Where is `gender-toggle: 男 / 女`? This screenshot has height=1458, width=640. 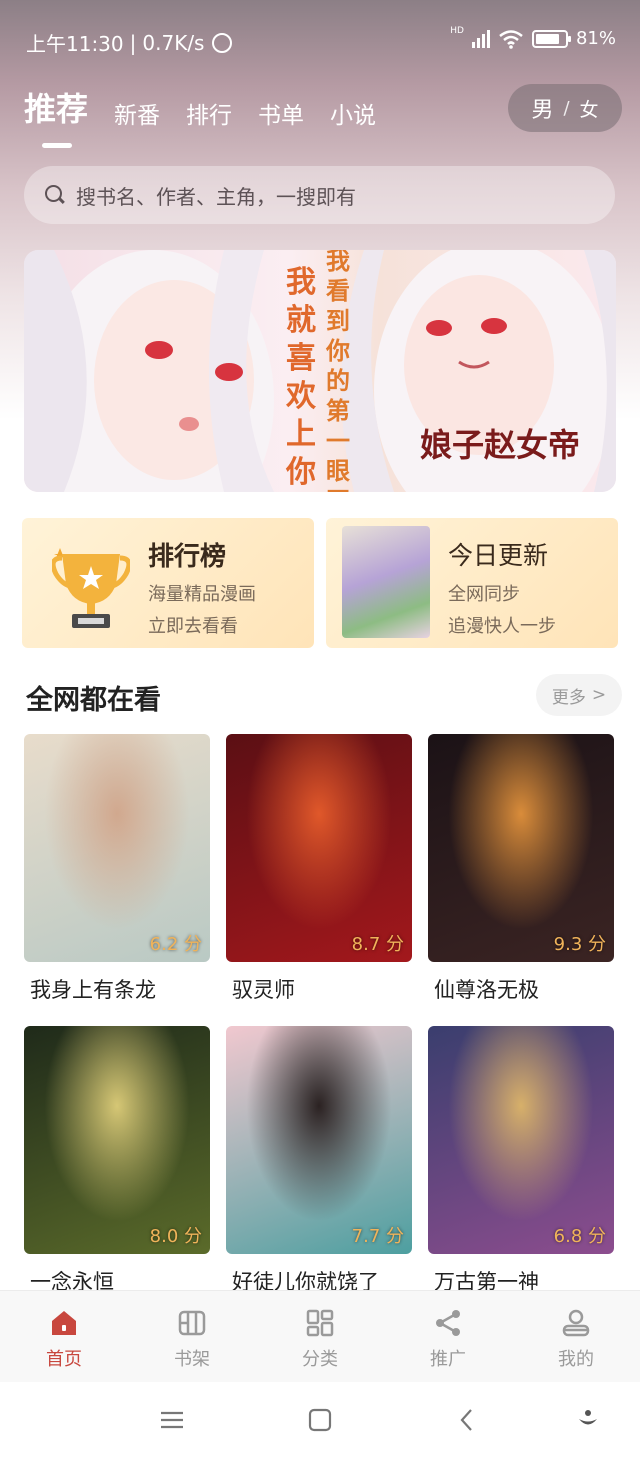 gender-toggle: 男 / 女 is located at coordinates (565, 108).